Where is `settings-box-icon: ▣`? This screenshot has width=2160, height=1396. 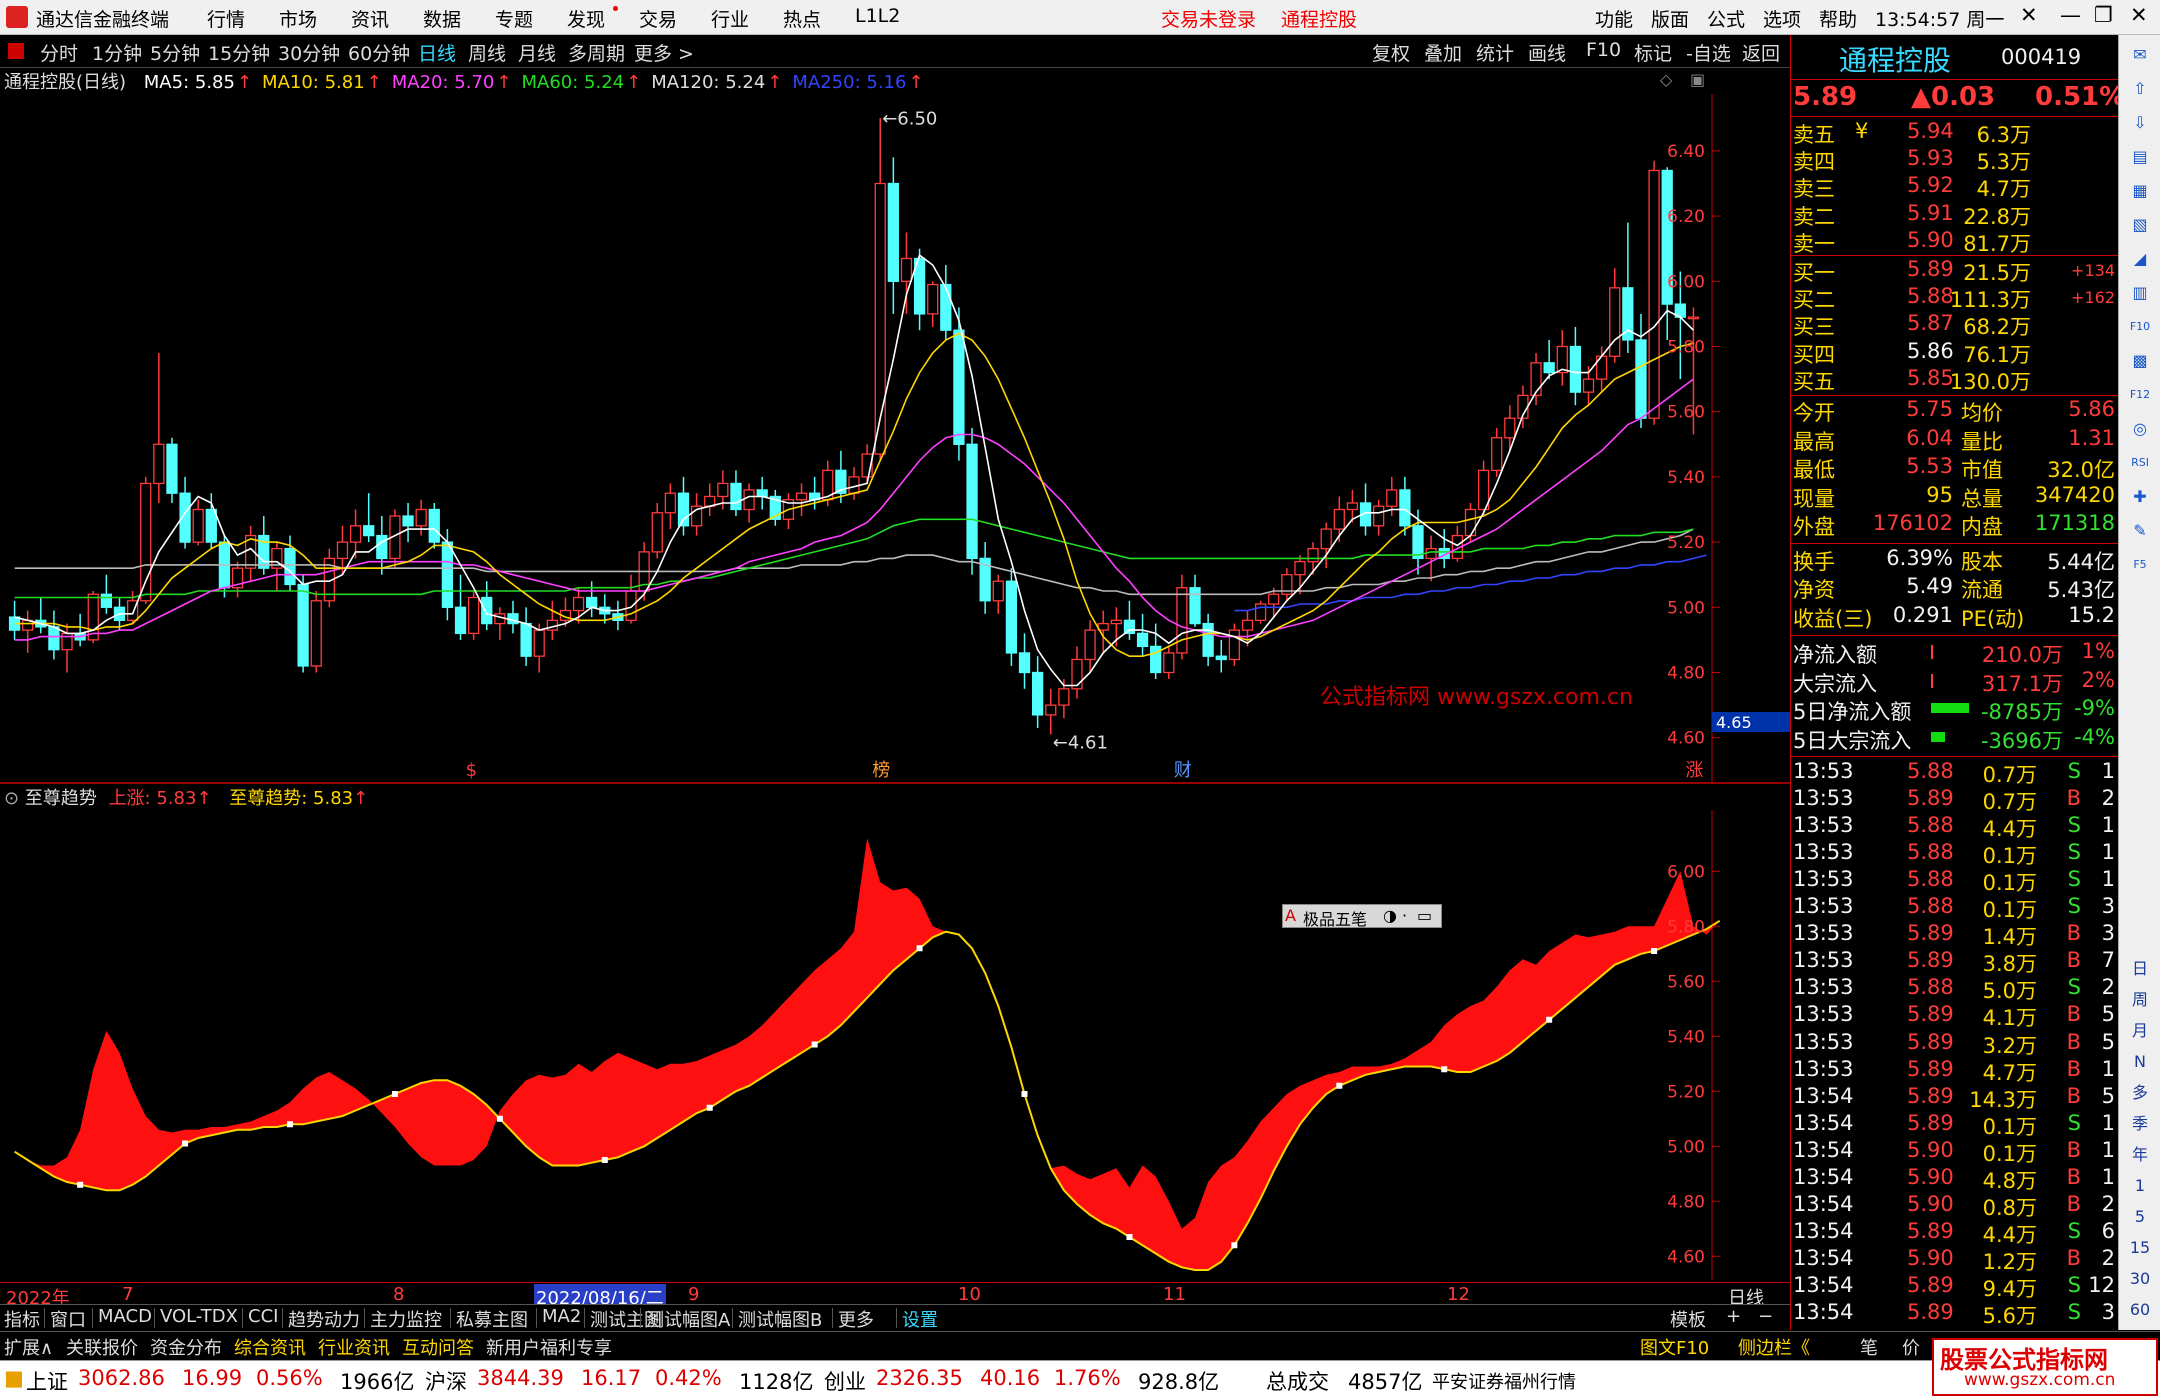 settings-box-icon: ▣ is located at coordinates (1697, 79).